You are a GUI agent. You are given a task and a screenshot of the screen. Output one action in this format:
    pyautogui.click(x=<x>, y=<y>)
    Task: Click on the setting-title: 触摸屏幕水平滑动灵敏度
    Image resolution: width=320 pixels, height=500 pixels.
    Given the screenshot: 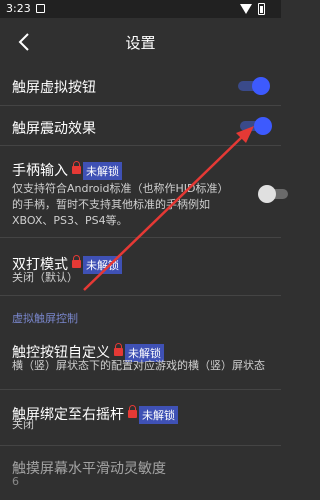 What is the action you would take?
    pyautogui.click(x=89, y=469)
    